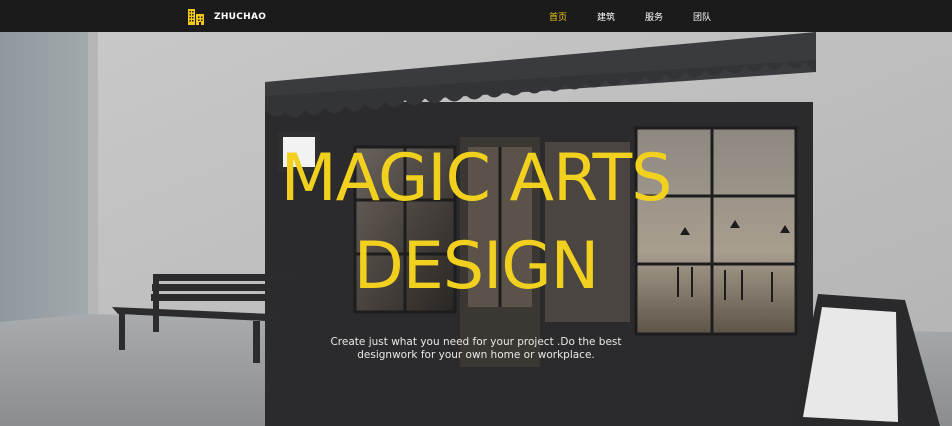 The image size is (952, 426). What do you see at coordinates (240, 17) in the screenshot?
I see `brand-name: ZHUCHAO` at bounding box center [240, 17].